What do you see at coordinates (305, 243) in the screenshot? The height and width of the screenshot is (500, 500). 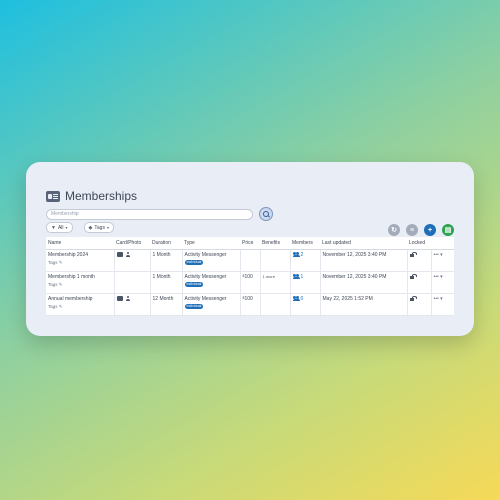 I see `column-header-members: Members` at bounding box center [305, 243].